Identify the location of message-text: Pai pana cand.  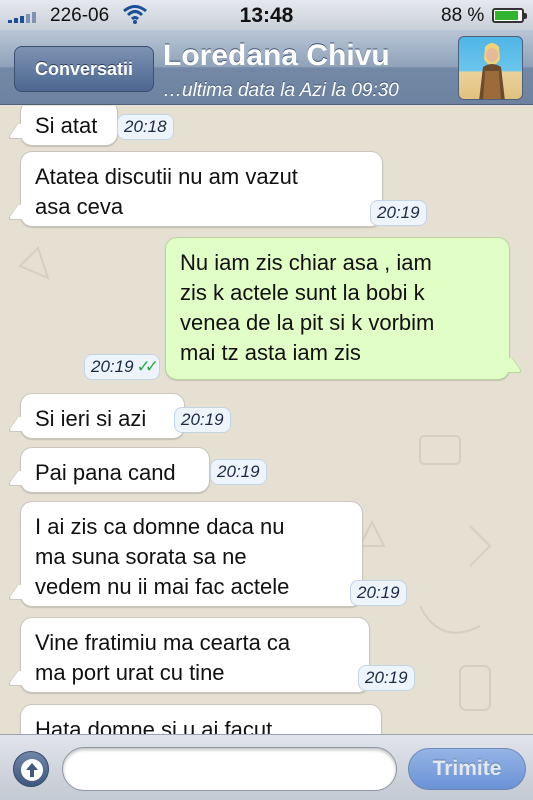
(105, 472).